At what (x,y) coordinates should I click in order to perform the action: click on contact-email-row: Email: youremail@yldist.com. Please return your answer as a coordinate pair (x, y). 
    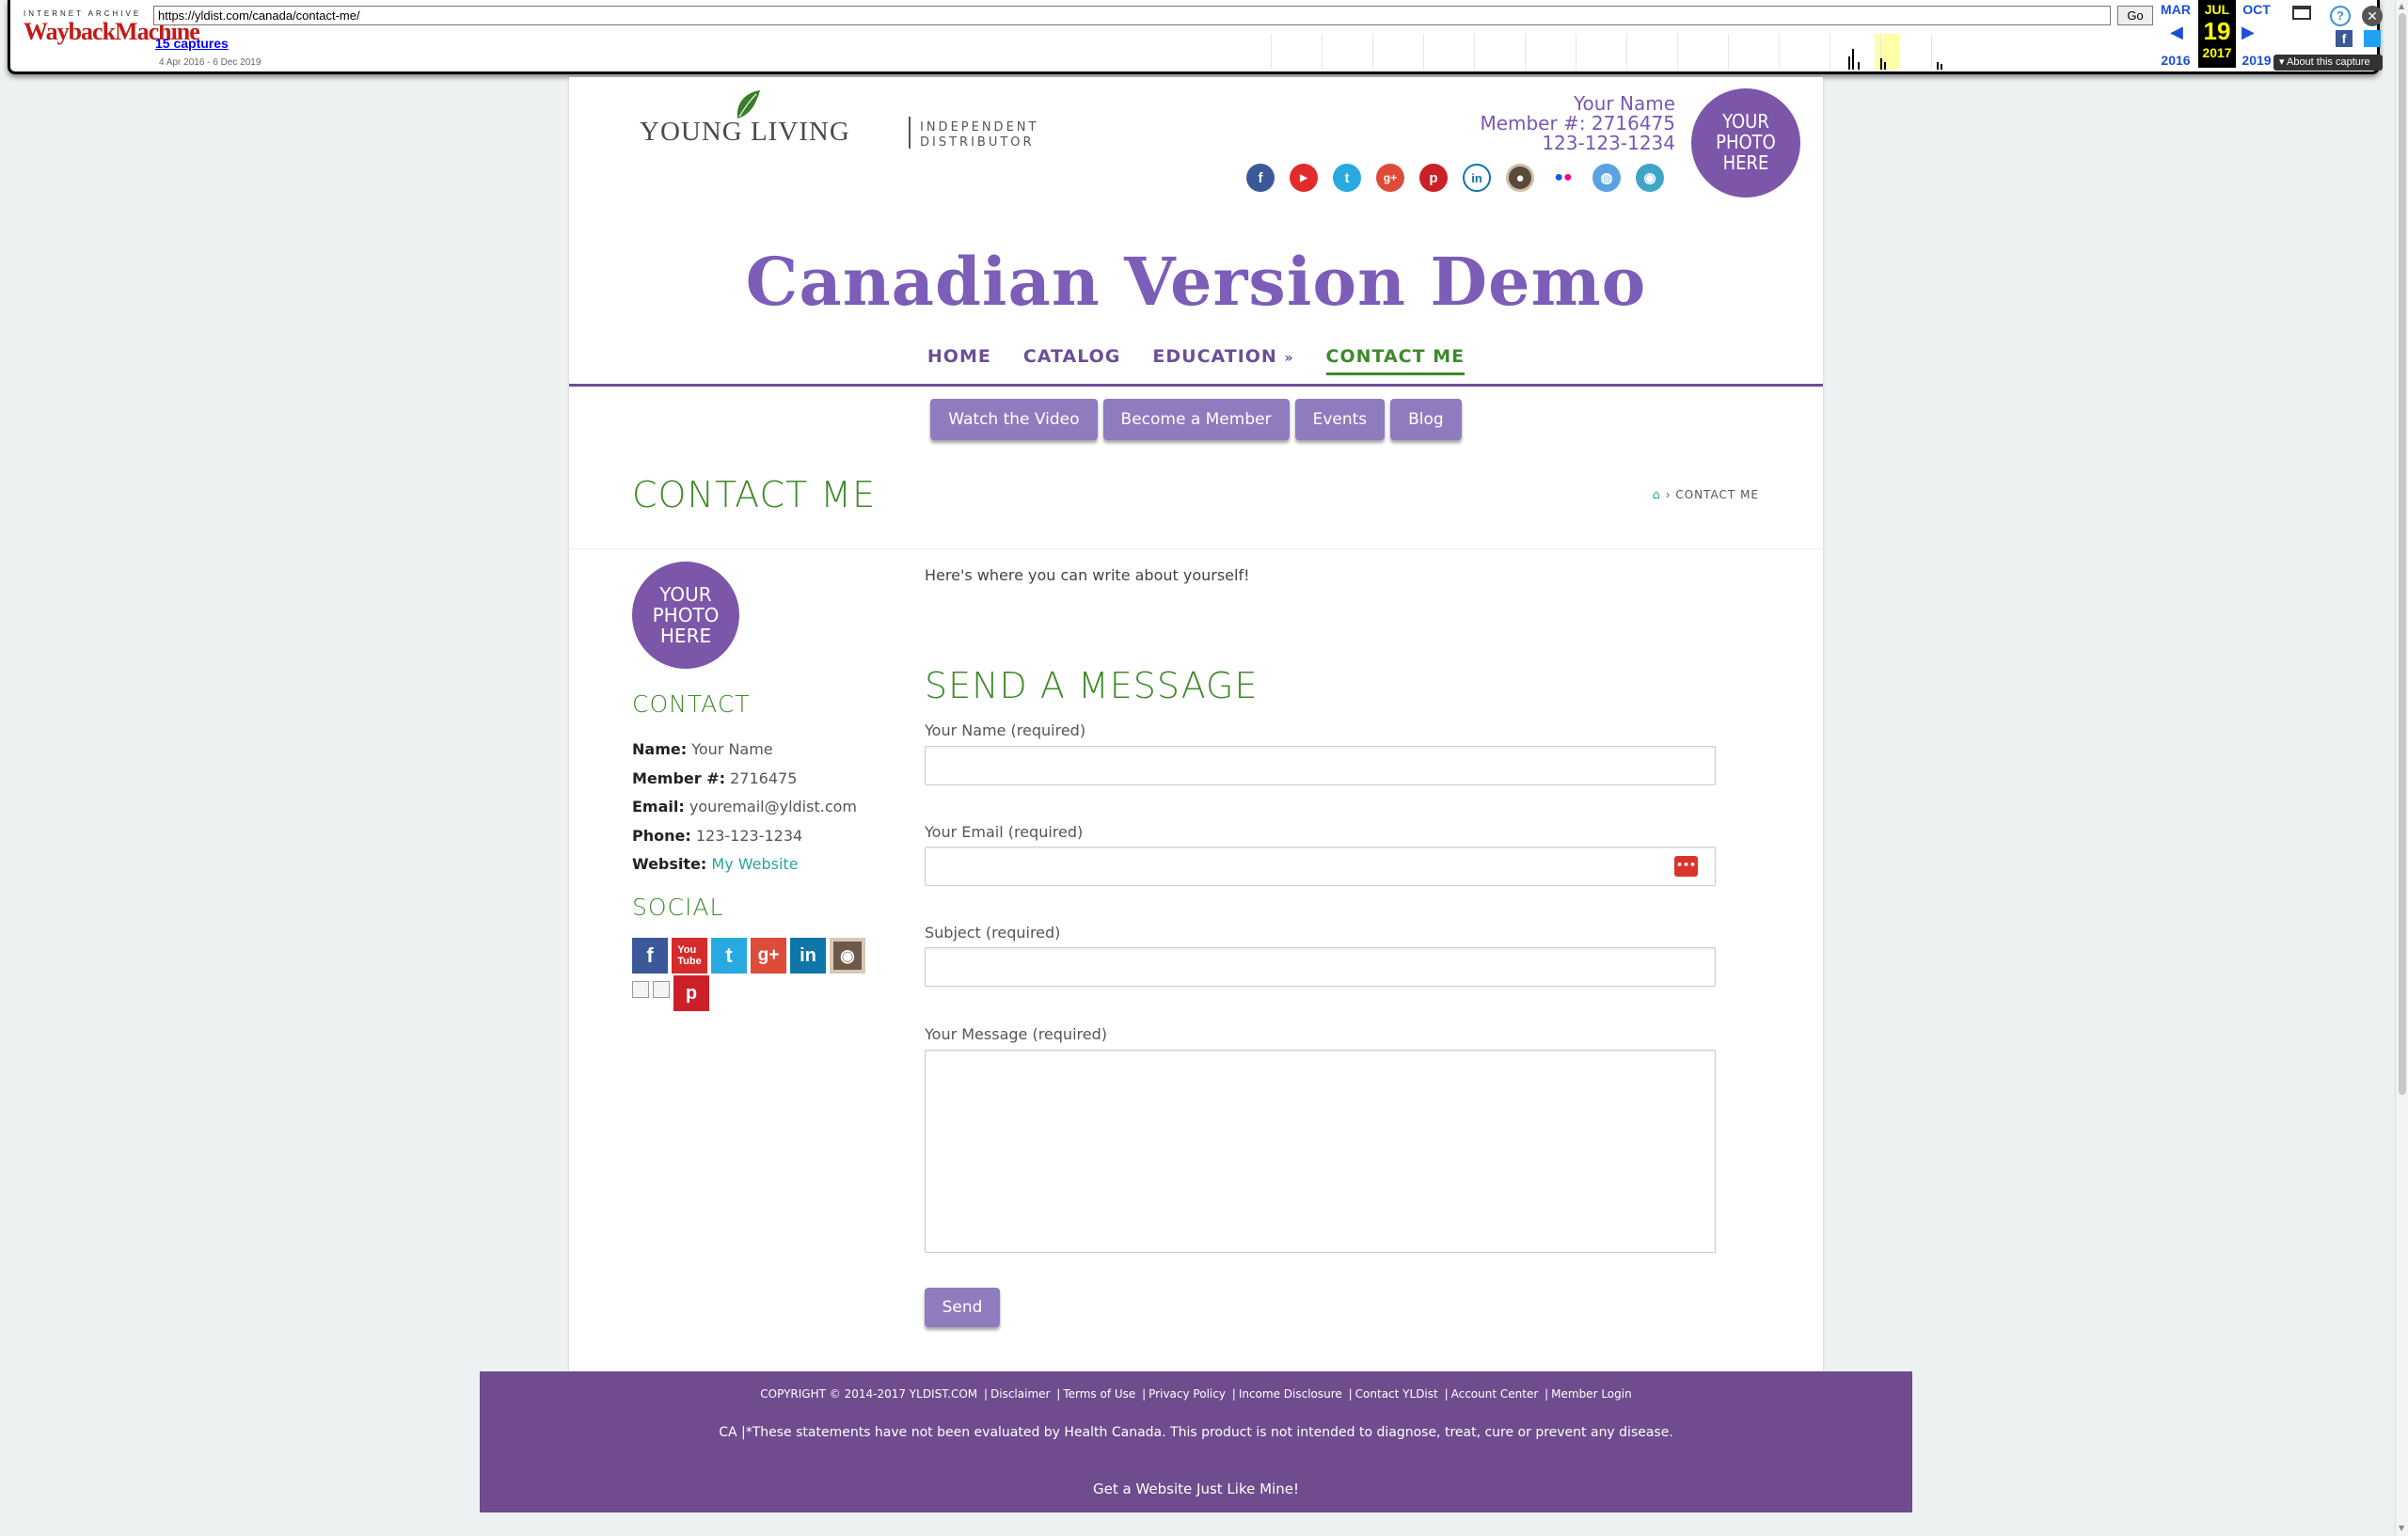
    Looking at the image, I should click on (745, 807).